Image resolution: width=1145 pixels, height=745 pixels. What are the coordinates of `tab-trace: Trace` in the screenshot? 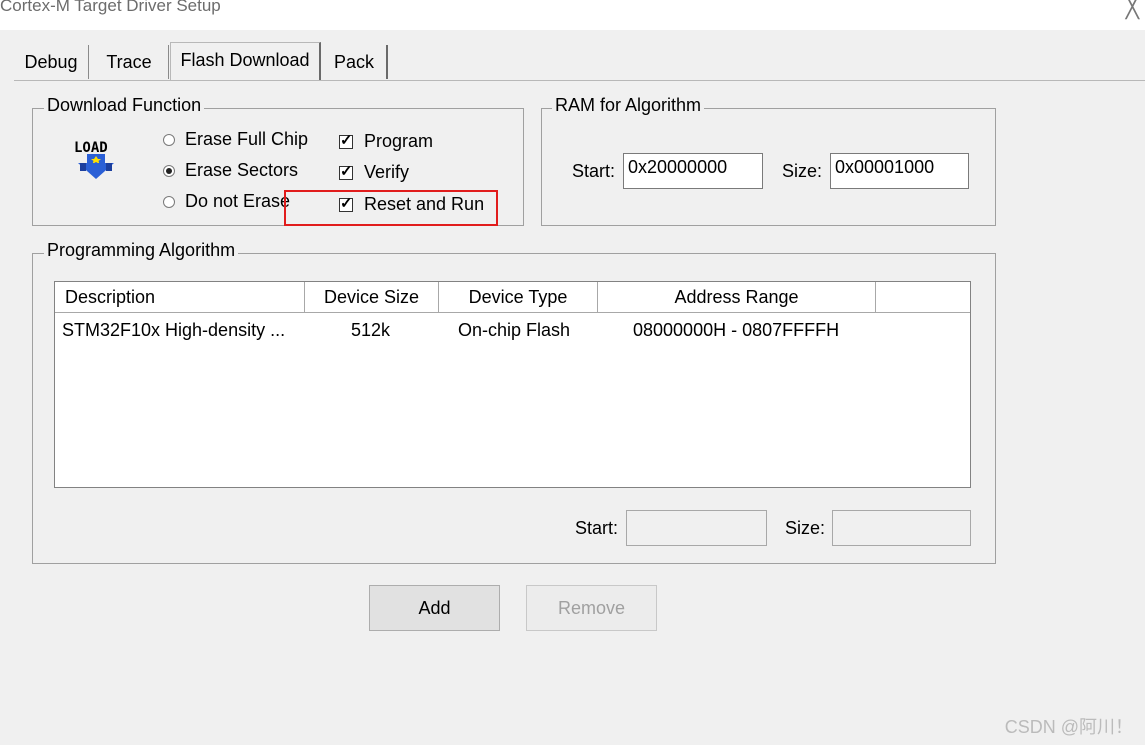 It's located at (129, 62).